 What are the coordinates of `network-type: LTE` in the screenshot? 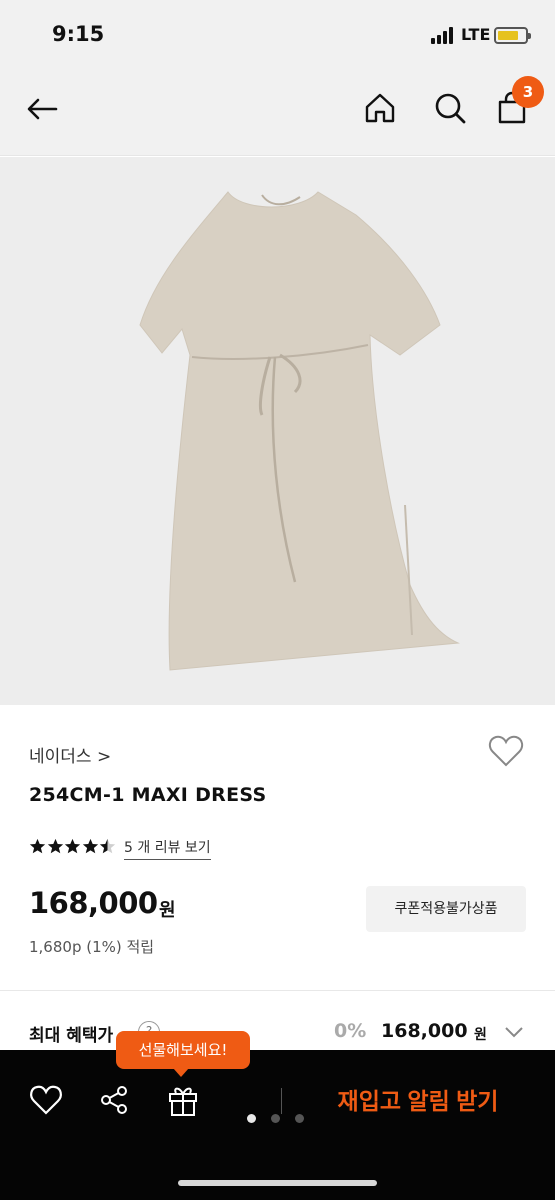 It's located at (476, 34).